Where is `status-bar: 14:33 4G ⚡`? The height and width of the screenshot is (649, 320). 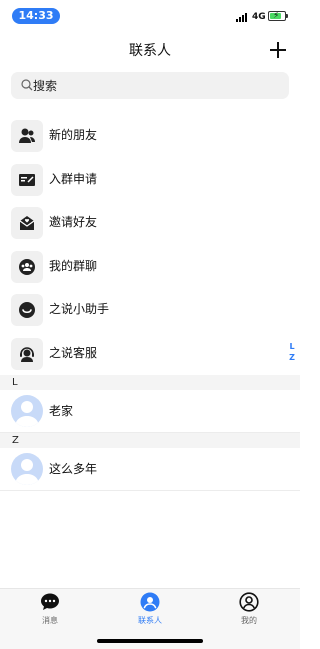
status-bar: 14:33 4G ⚡ is located at coordinates (150, 15).